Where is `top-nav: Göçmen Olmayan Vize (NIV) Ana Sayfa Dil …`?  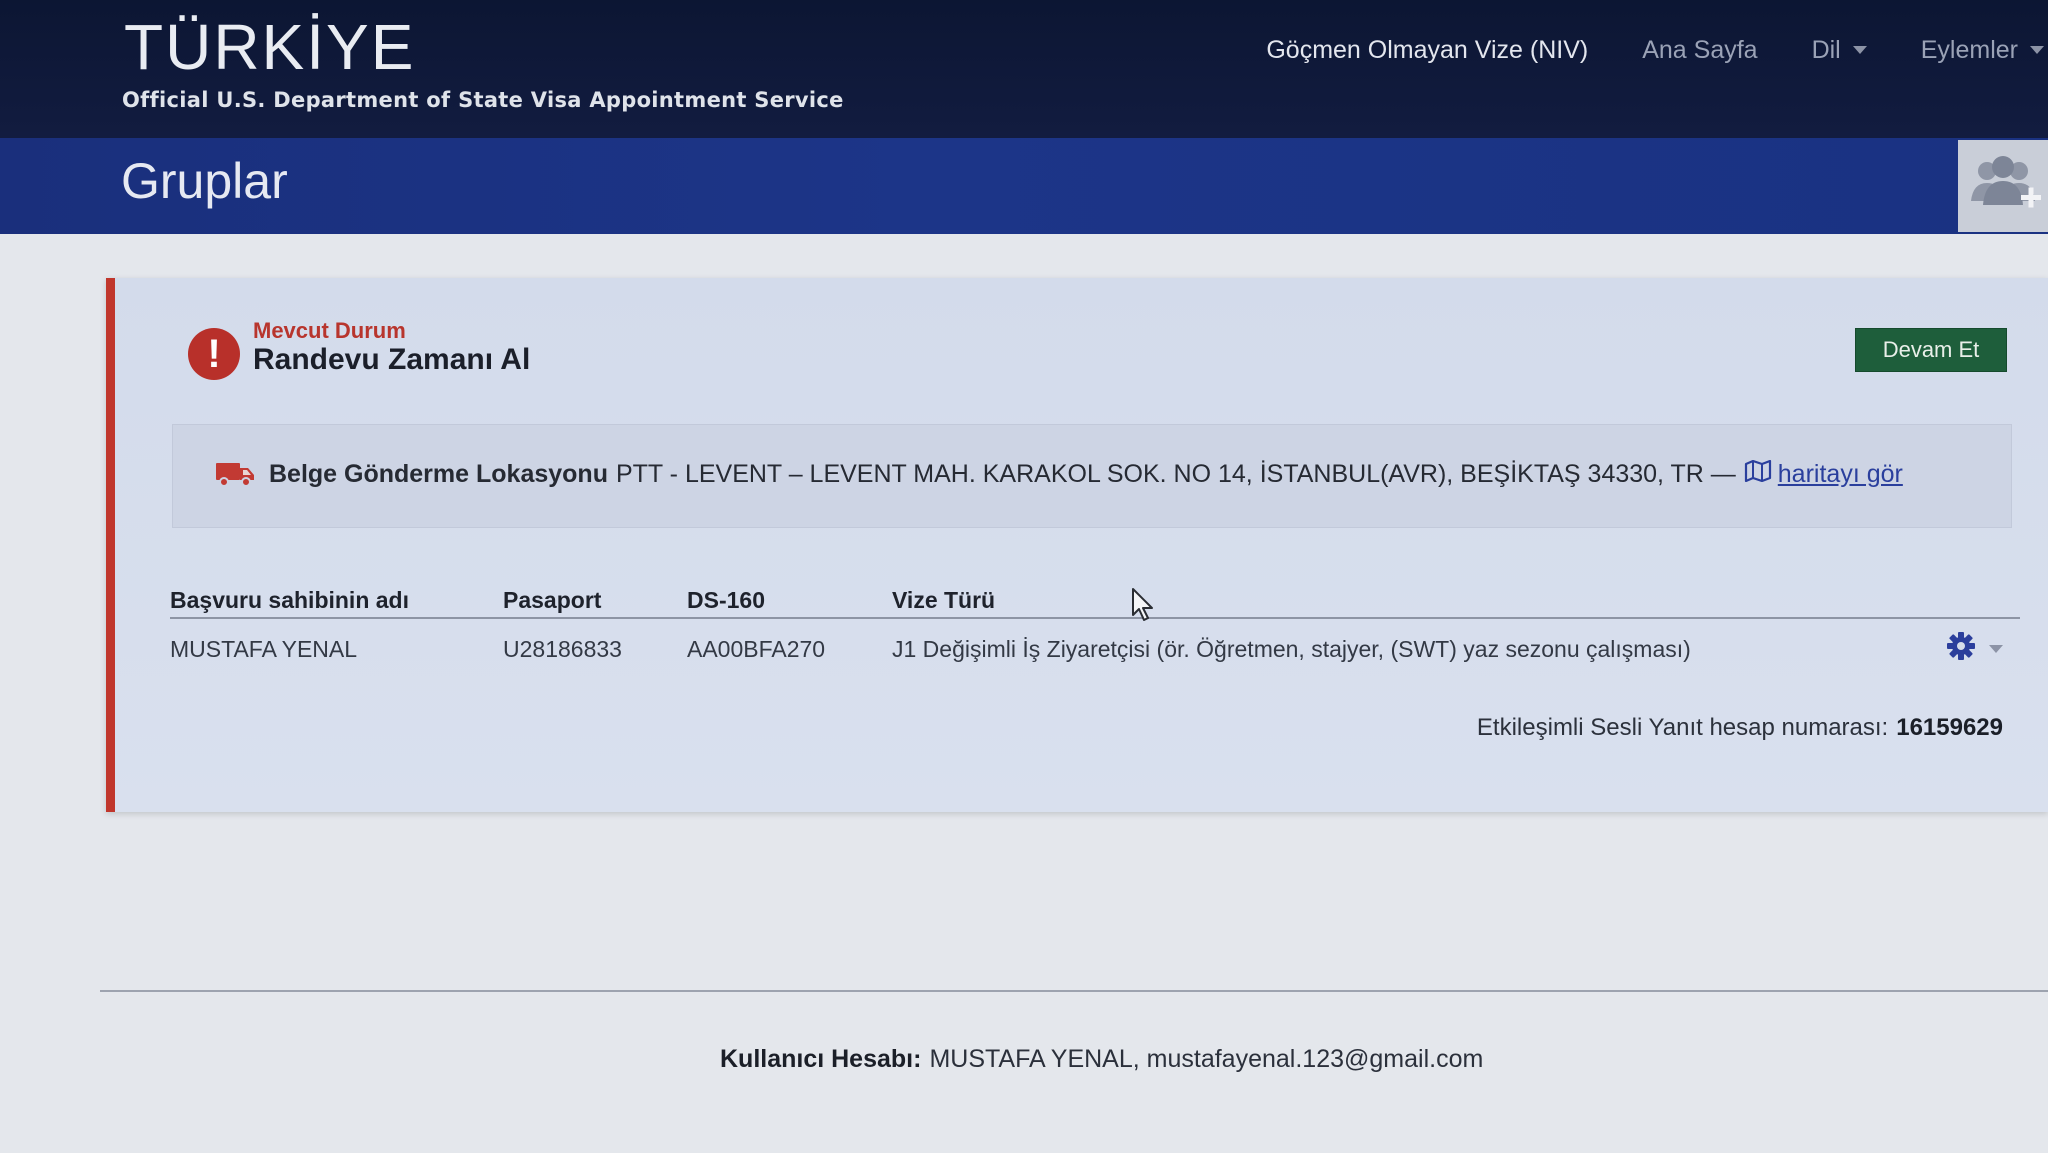
top-nav: Göçmen Olmayan Vize (NIV) Ana Sayfa Dil … is located at coordinates (1657, 50).